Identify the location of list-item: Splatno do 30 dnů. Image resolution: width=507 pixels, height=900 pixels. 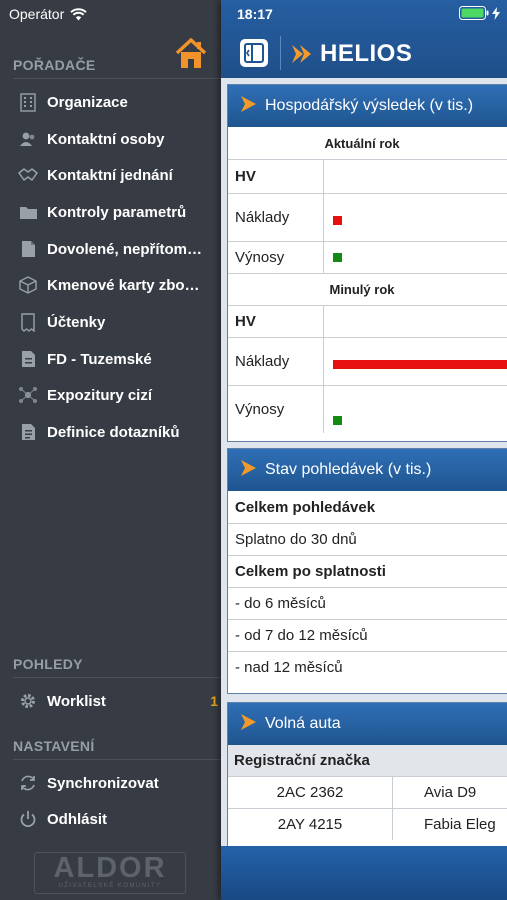
(367, 539).